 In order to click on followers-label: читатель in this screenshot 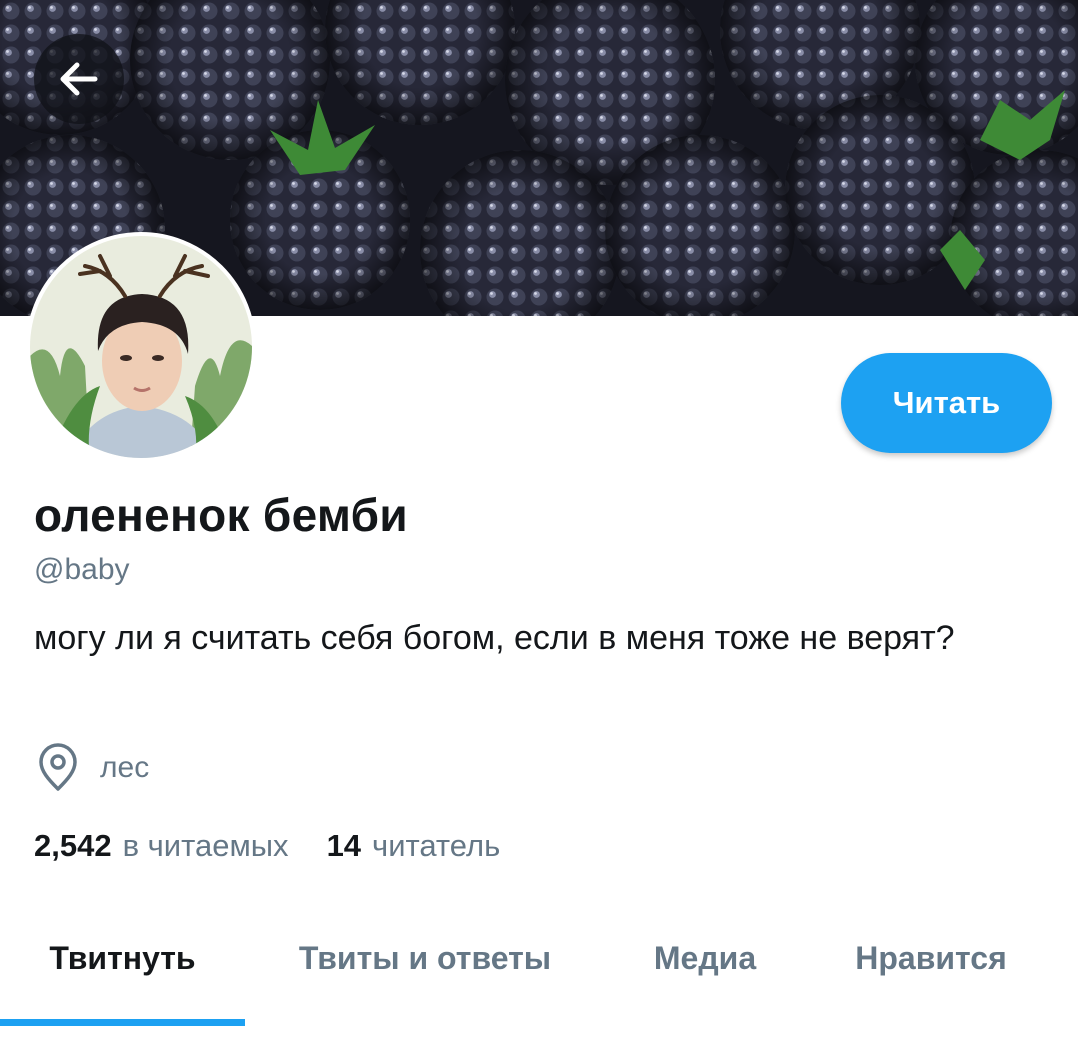, I will do `click(436, 845)`.